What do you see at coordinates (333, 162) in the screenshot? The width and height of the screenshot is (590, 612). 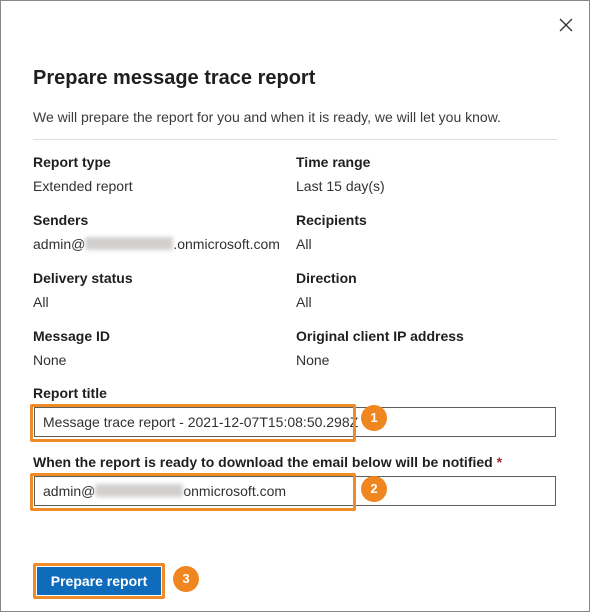 I see `time-range-label: Time range` at bounding box center [333, 162].